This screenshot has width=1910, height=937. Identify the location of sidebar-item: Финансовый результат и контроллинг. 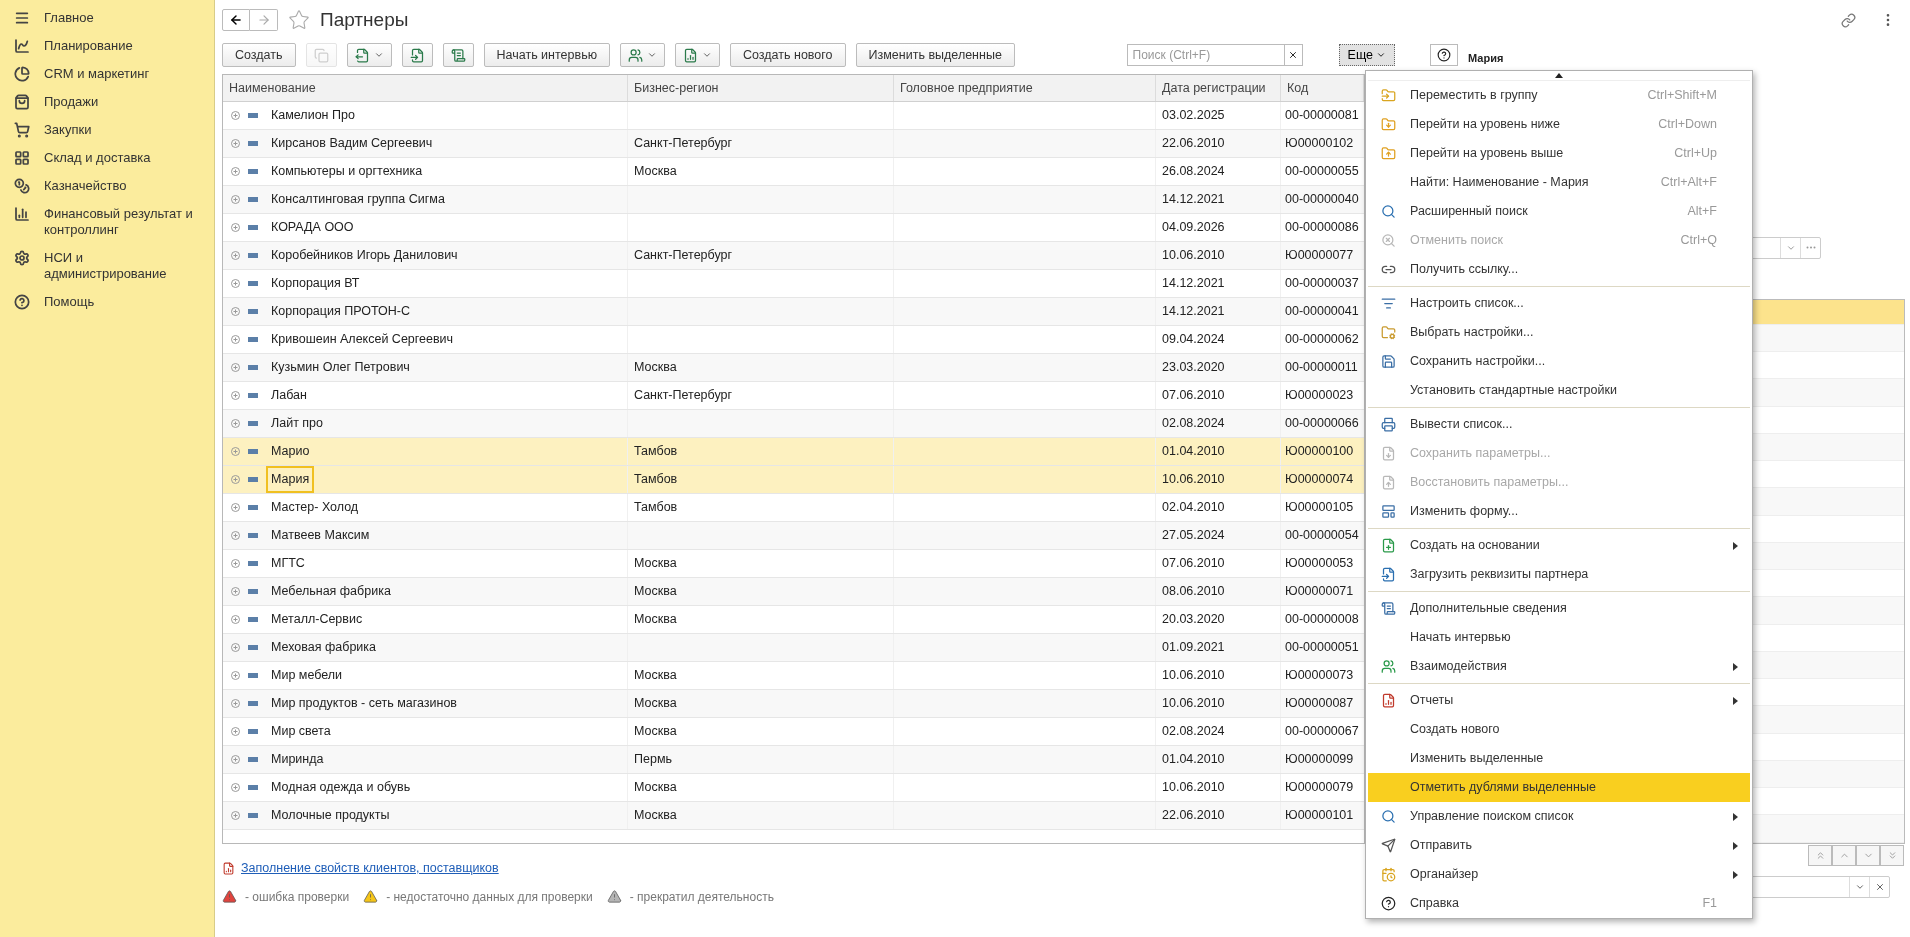
(107, 222).